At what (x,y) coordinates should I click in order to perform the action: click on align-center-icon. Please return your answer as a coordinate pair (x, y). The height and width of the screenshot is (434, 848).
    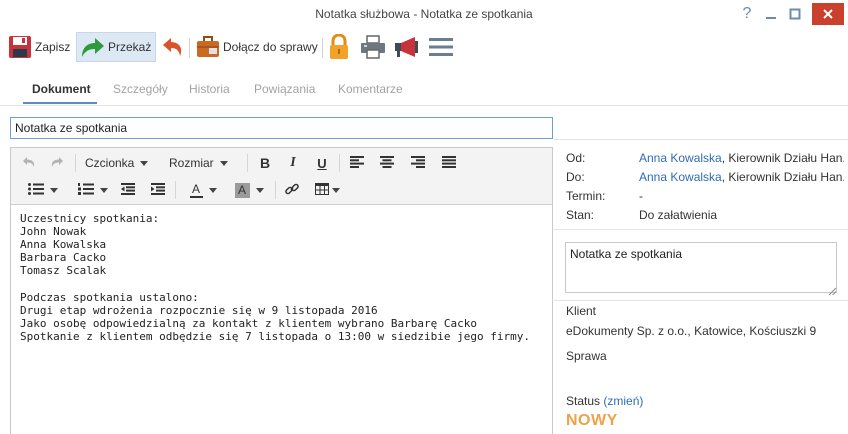
    Looking at the image, I should click on (387, 163).